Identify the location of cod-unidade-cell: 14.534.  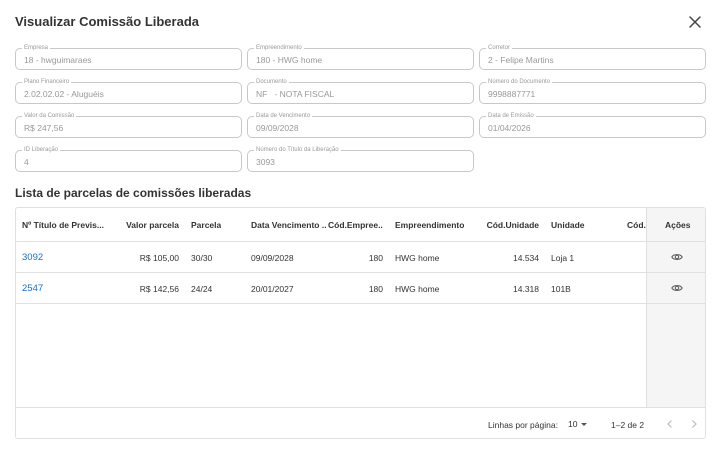
(526, 258).